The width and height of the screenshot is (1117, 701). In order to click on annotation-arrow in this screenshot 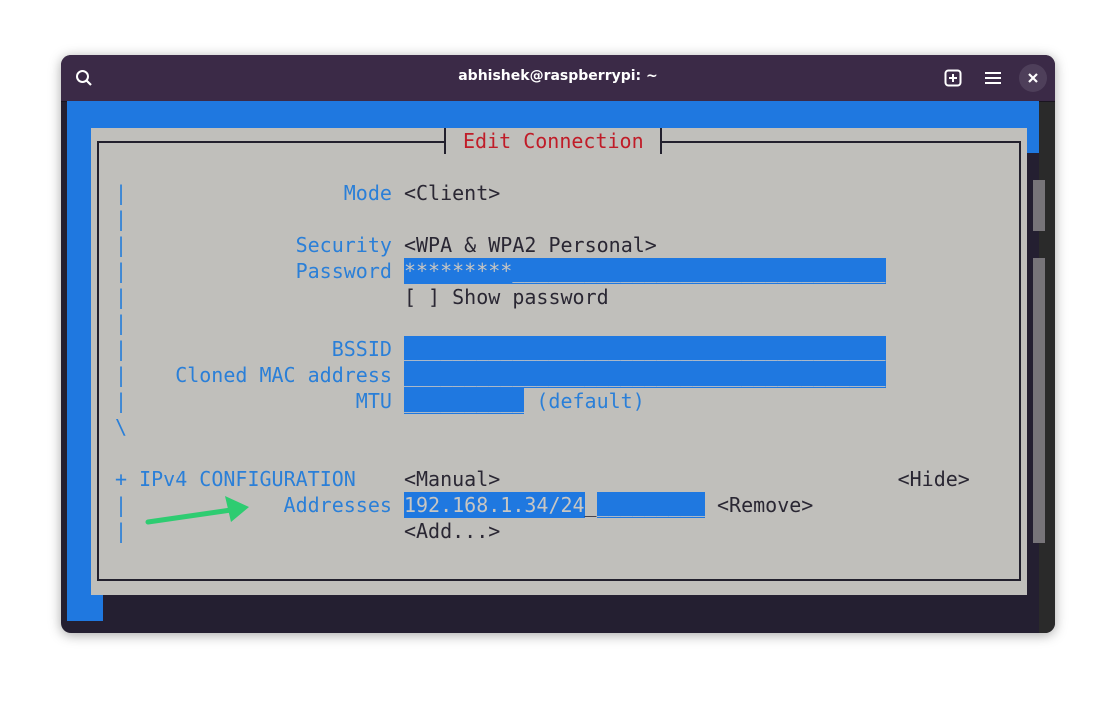, I will do `click(197, 510)`.